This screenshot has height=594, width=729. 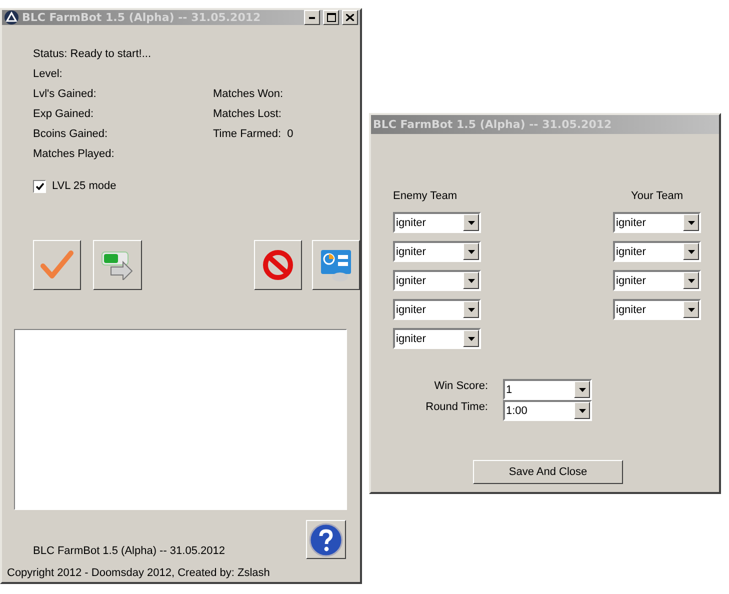 I want to click on minimize-button, so click(x=312, y=17).